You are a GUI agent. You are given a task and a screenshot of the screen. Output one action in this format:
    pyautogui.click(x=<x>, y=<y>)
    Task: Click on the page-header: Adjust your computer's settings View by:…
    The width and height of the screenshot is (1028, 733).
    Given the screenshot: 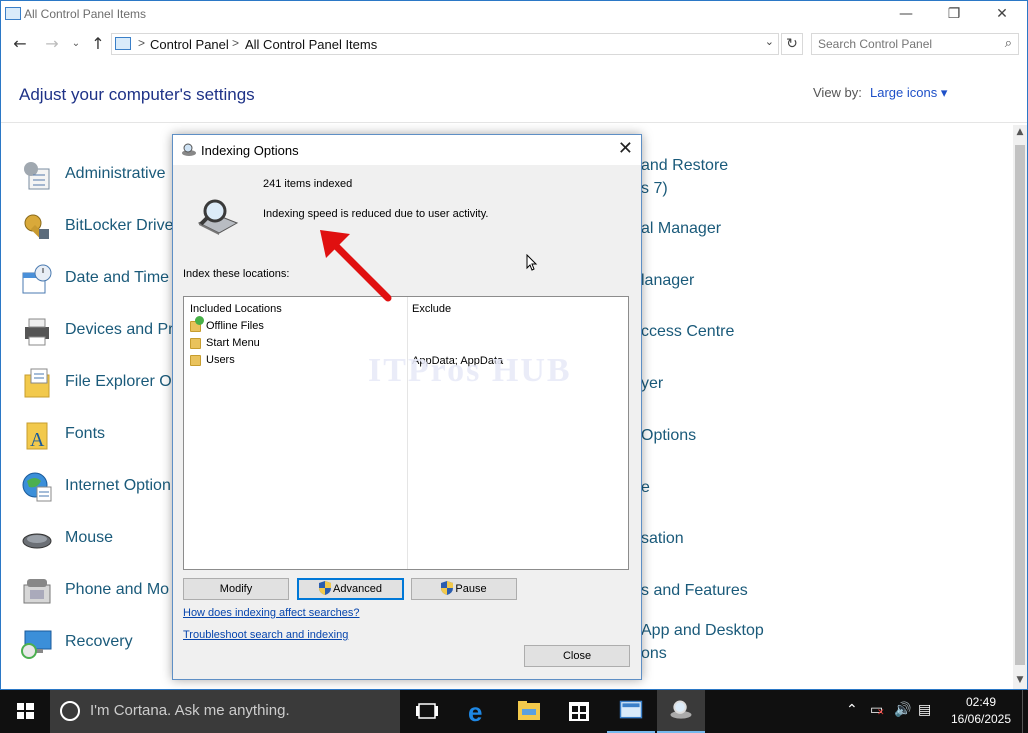 What is the action you would take?
    pyautogui.click(x=514, y=92)
    